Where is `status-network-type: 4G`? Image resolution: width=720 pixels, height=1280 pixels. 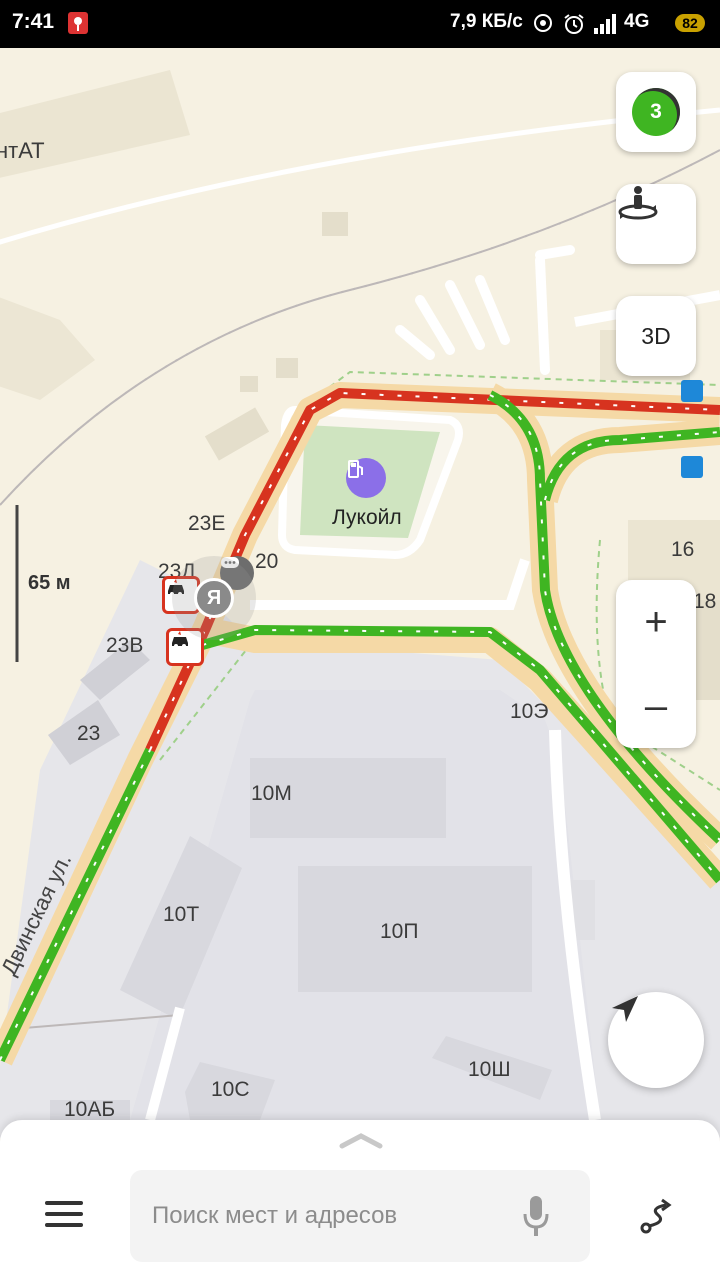
status-network-type: 4G is located at coordinates (637, 21).